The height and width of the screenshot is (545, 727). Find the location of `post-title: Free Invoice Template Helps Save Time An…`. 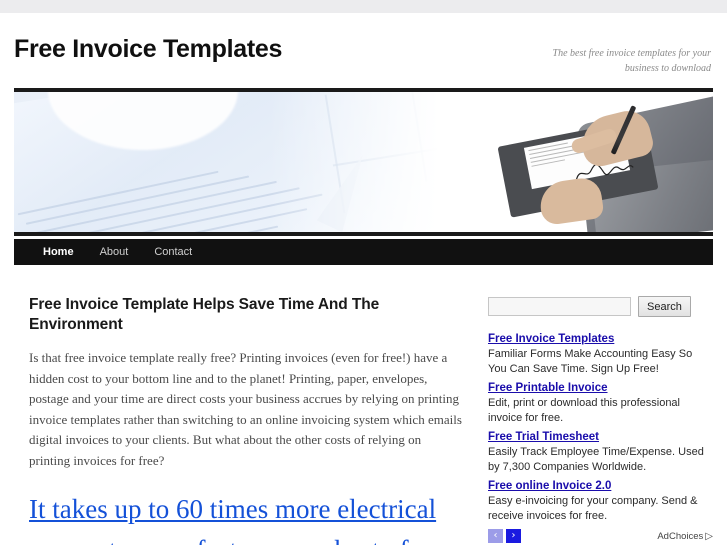

post-title: Free Invoice Template Helps Save Time An… is located at coordinates (204, 314).